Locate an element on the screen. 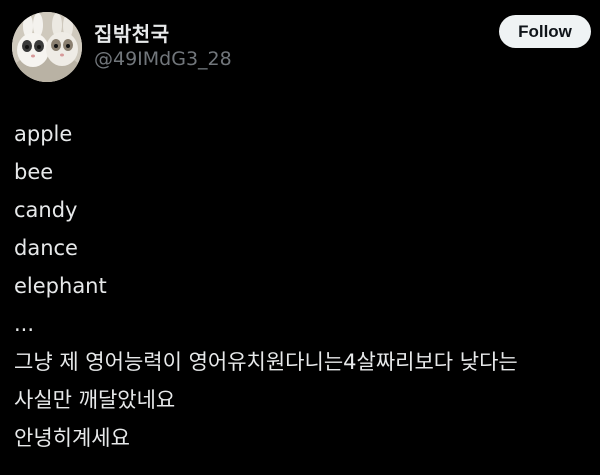  post-text-line: candy is located at coordinates (46, 210).